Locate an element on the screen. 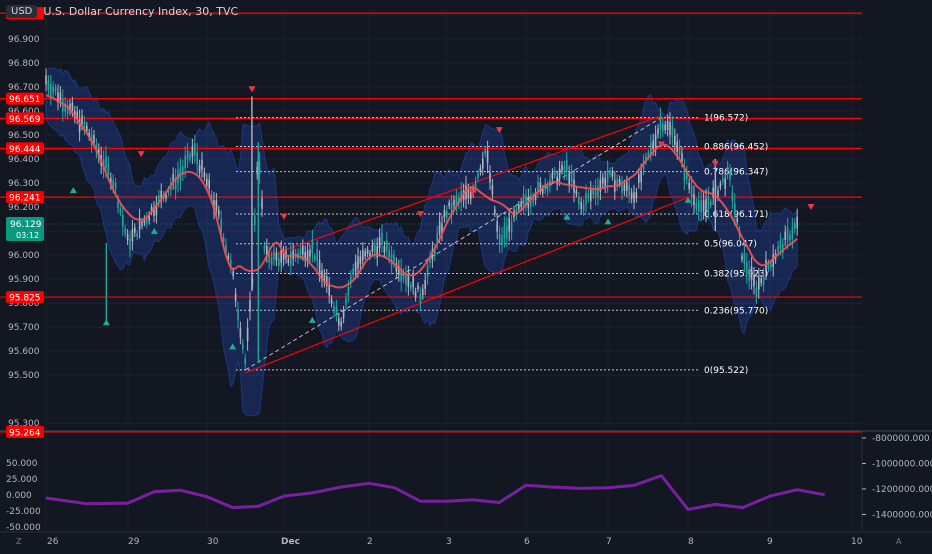  fibonacci-level-label: 0.786(96.347) is located at coordinates (736, 173).